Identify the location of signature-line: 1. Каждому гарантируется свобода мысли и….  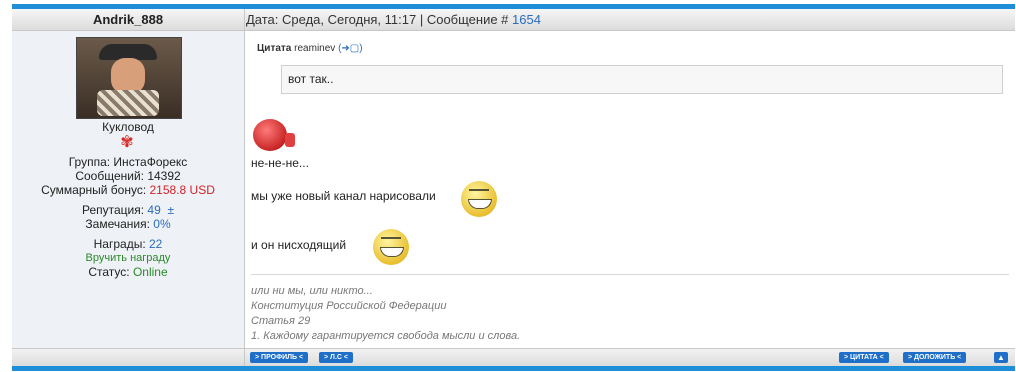
(386, 336).